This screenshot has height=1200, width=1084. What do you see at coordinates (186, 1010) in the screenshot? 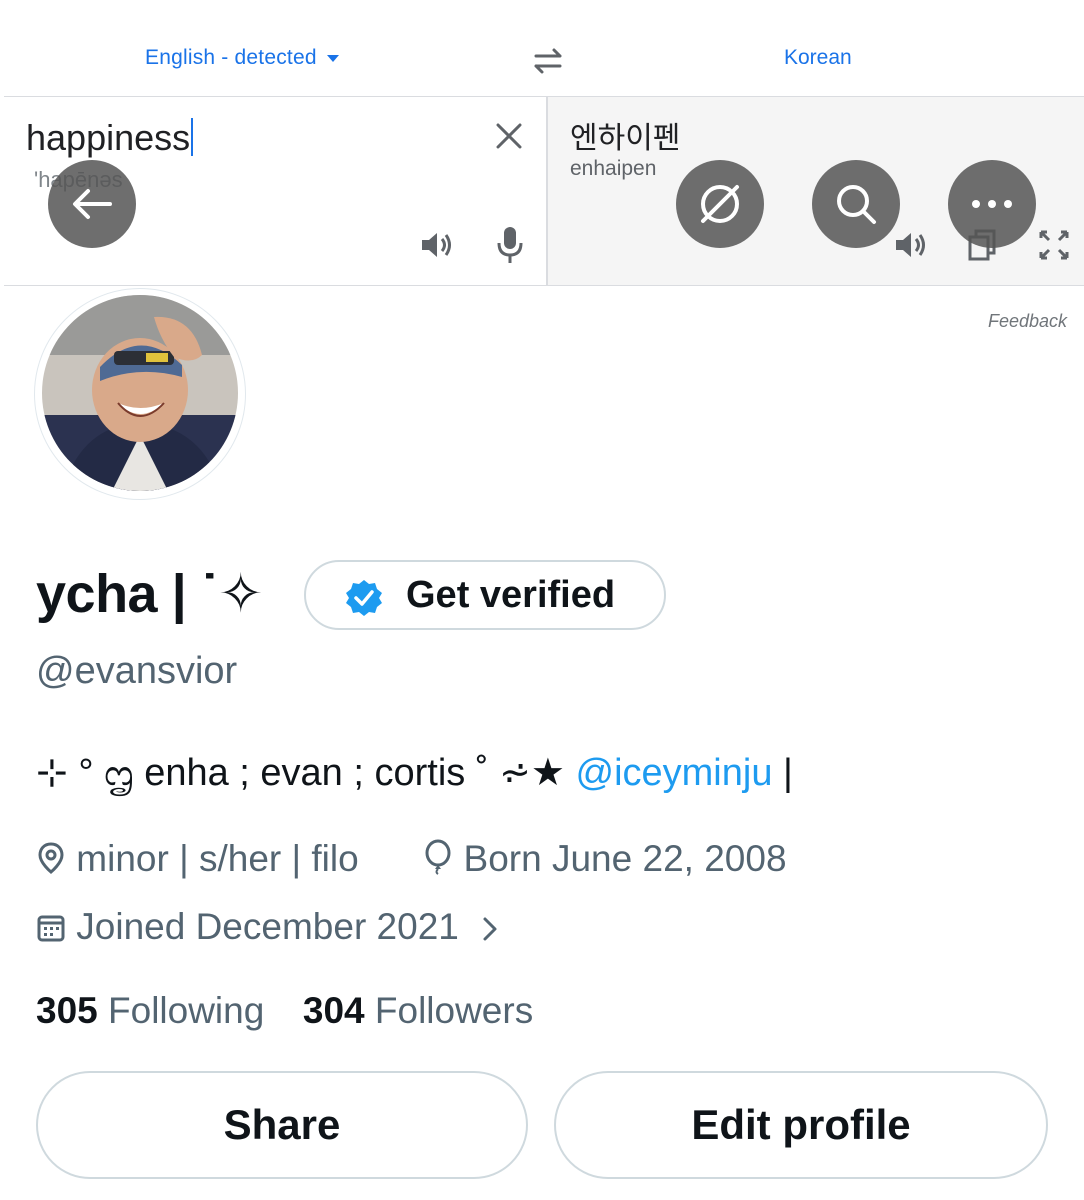
I see `following-label: Following` at bounding box center [186, 1010].